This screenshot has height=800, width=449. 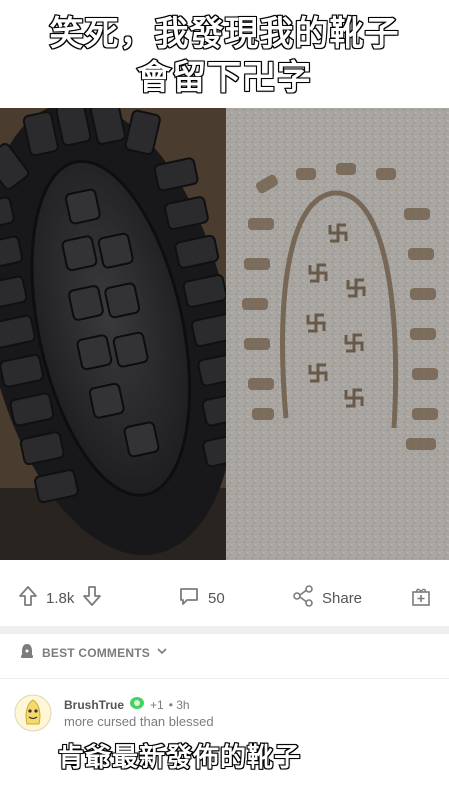 I want to click on comment-icon, so click(x=189, y=598).